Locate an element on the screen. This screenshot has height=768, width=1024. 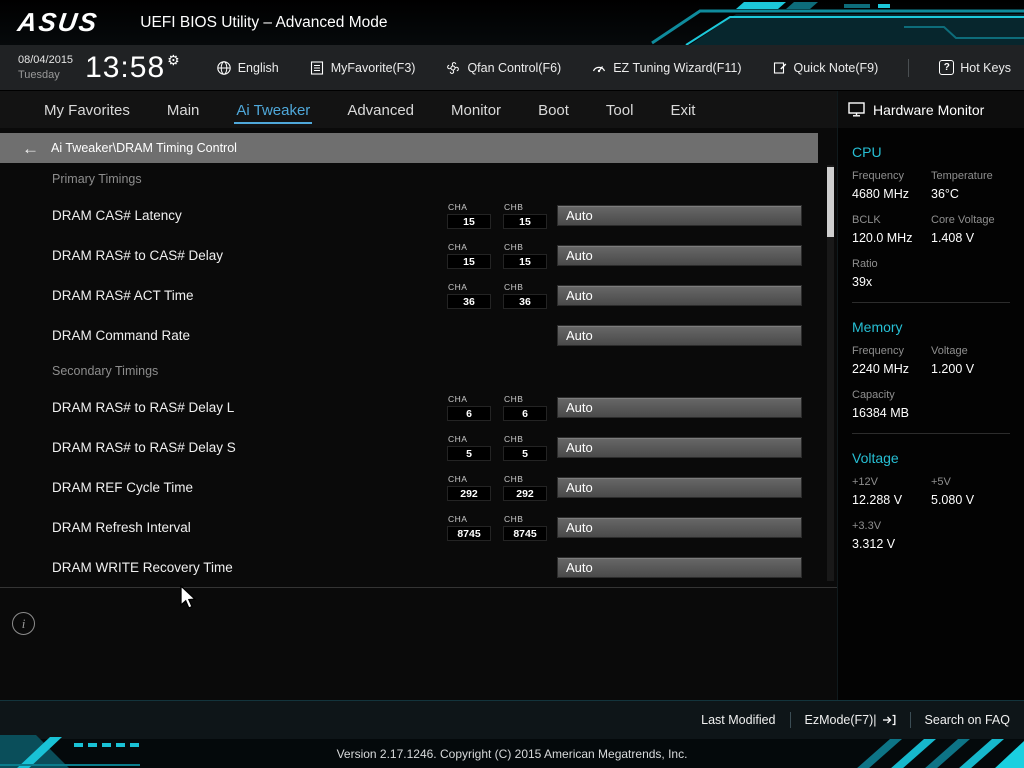
voltage-12v-value: 12.288 V is located at coordinates (877, 500).